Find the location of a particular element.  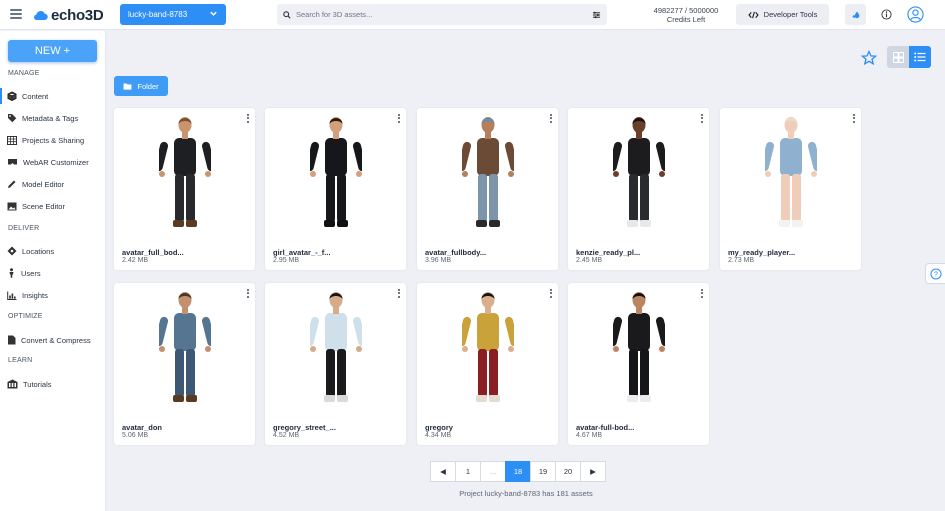

asset-card: avatar-full-bod... 4.67 MB is located at coordinates (638, 364).